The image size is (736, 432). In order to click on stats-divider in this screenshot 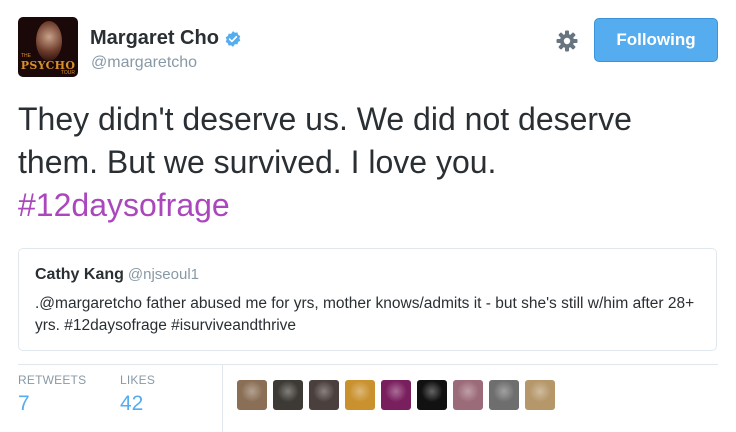, I will do `click(368, 364)`.